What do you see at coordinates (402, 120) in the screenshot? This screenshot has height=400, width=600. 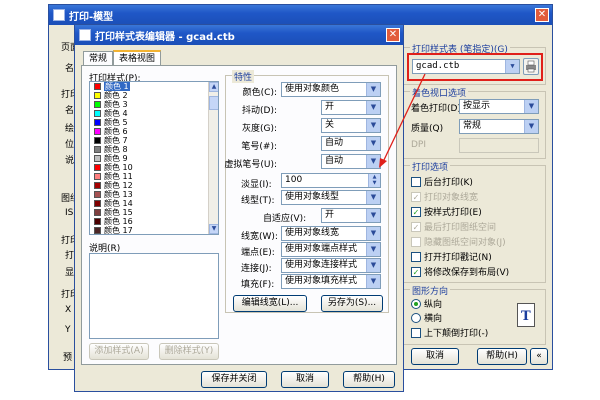 I see `annotation-arrow` at bounding box center [402, 120].